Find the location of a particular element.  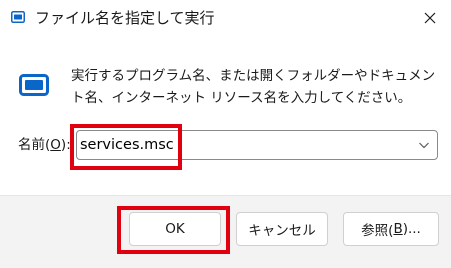

window-title: ファイル名を指定して実行 is located at coordinates (125, 18).